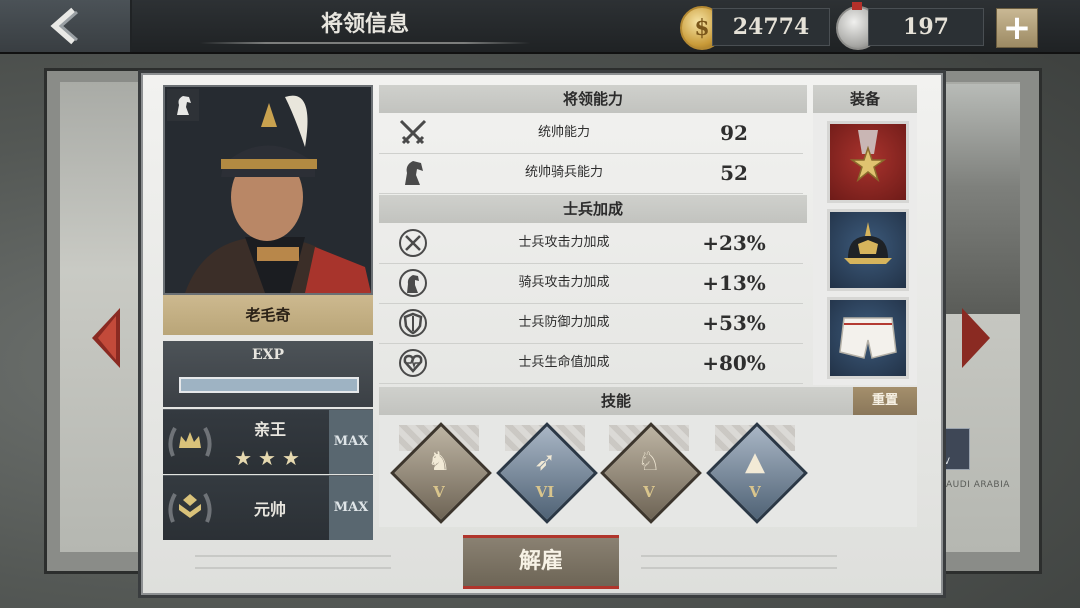 The height and width of the screenshot is (608, 1080). What do you see at coordinates (734, 283) in the screenshot?
I see `bonus-value: +13%` at bounding box center [734, 283].